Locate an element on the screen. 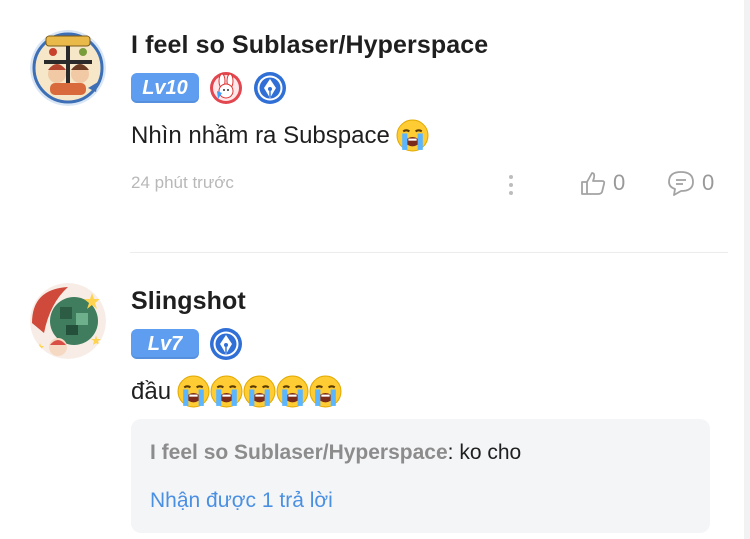  quote-line: I feel so Sublaser/Hyperspace: ko cho is located at coordinates (335, 453).